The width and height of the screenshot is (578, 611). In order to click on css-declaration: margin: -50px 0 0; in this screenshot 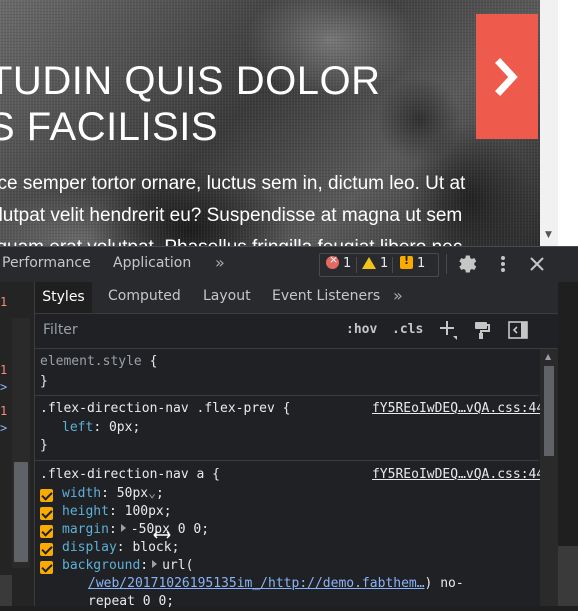, I will do `click(135, 529)`.